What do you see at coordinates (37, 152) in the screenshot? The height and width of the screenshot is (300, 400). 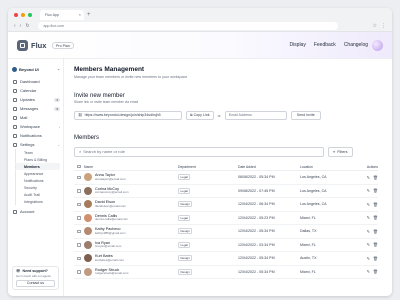 I see `settings-sub-team: Team` at bounding box center [37, 152].